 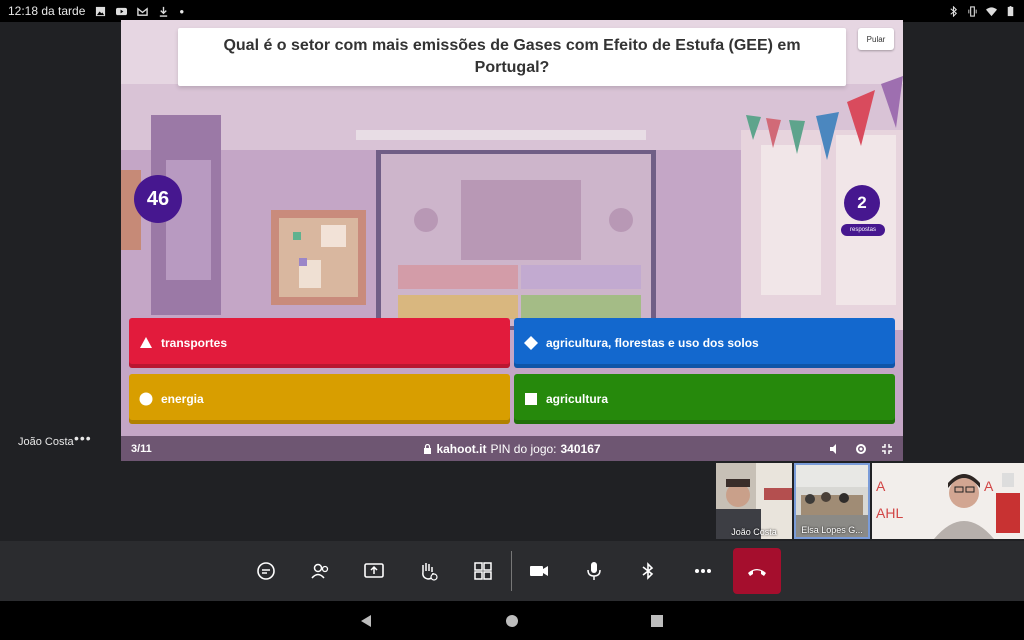 I want to click on gallery-notification-icon, so click(x=101, y=11).